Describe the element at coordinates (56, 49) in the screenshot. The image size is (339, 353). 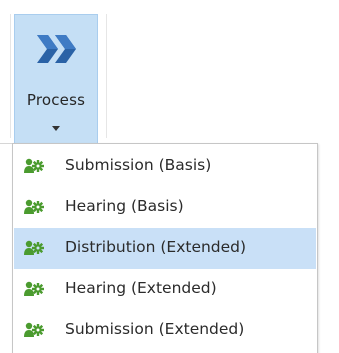
I see `double-chevron-right-icon` at that location.